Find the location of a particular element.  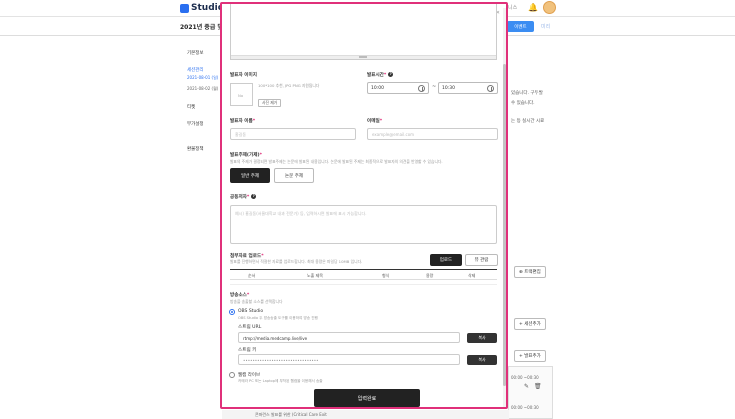

description-editor is located at coordinates (363, 32).